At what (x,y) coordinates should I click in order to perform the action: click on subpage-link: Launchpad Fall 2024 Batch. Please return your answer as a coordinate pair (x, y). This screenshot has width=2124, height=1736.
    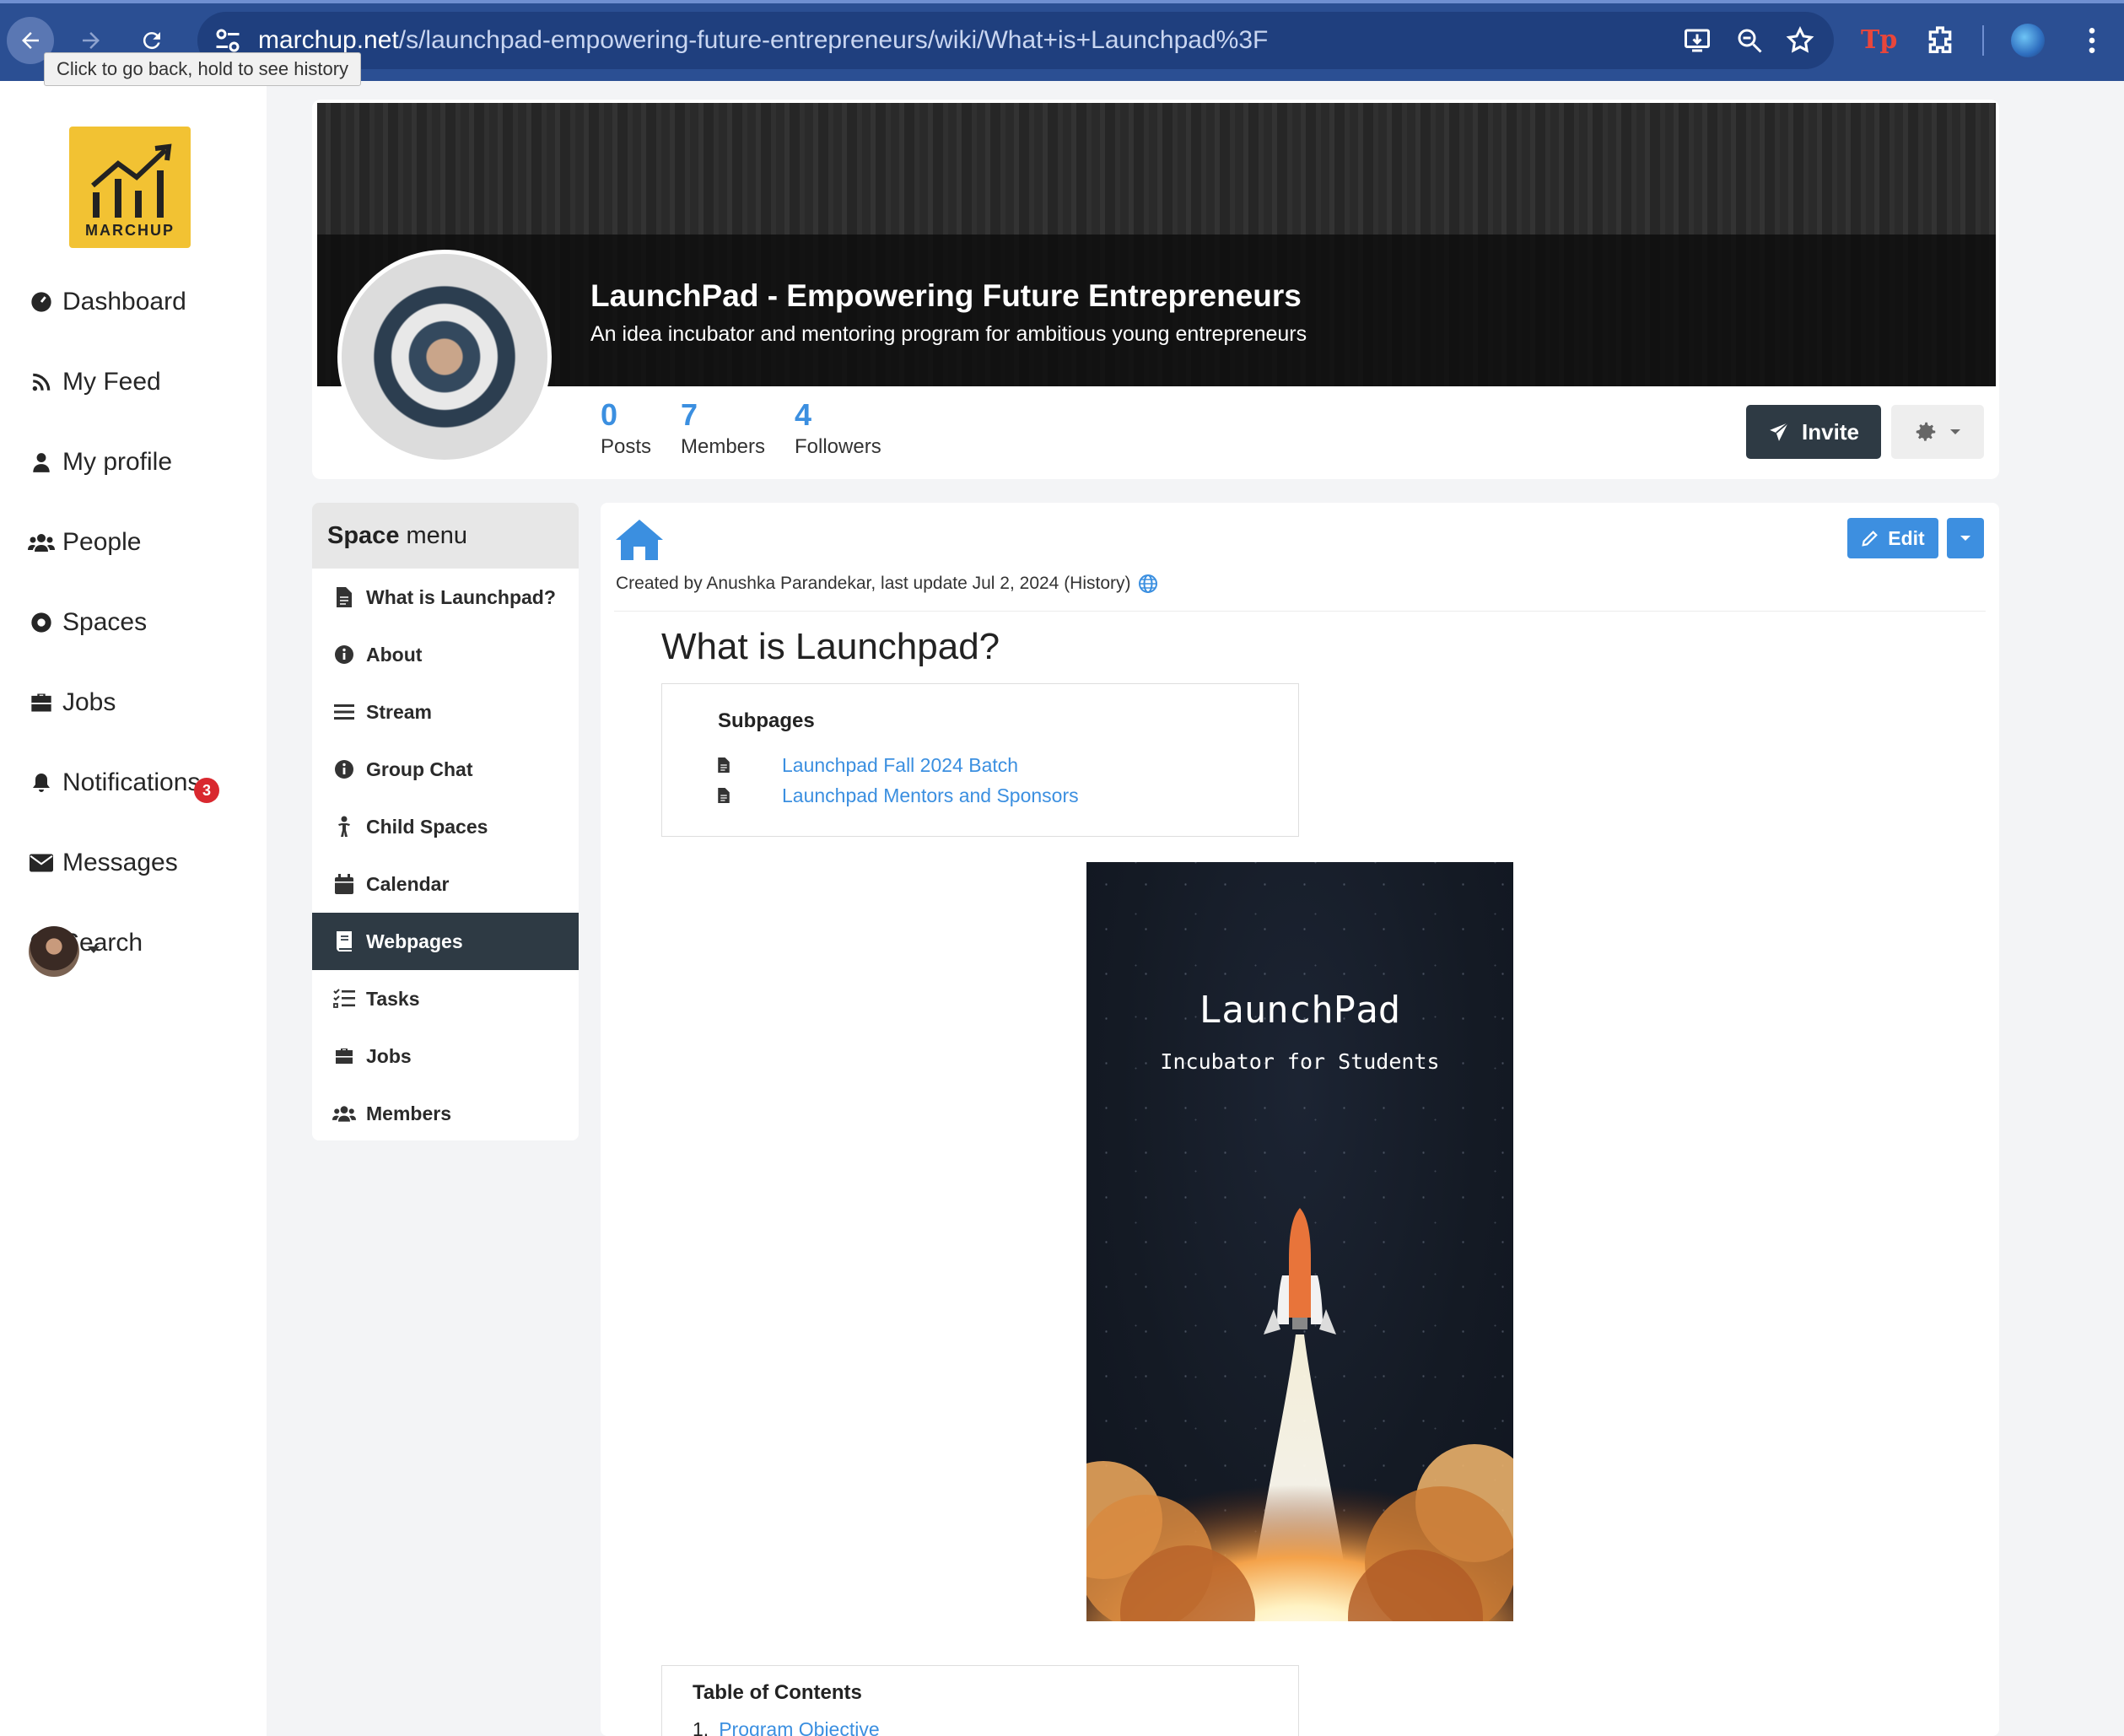
    Looking at the image, I should click on (868, 765).